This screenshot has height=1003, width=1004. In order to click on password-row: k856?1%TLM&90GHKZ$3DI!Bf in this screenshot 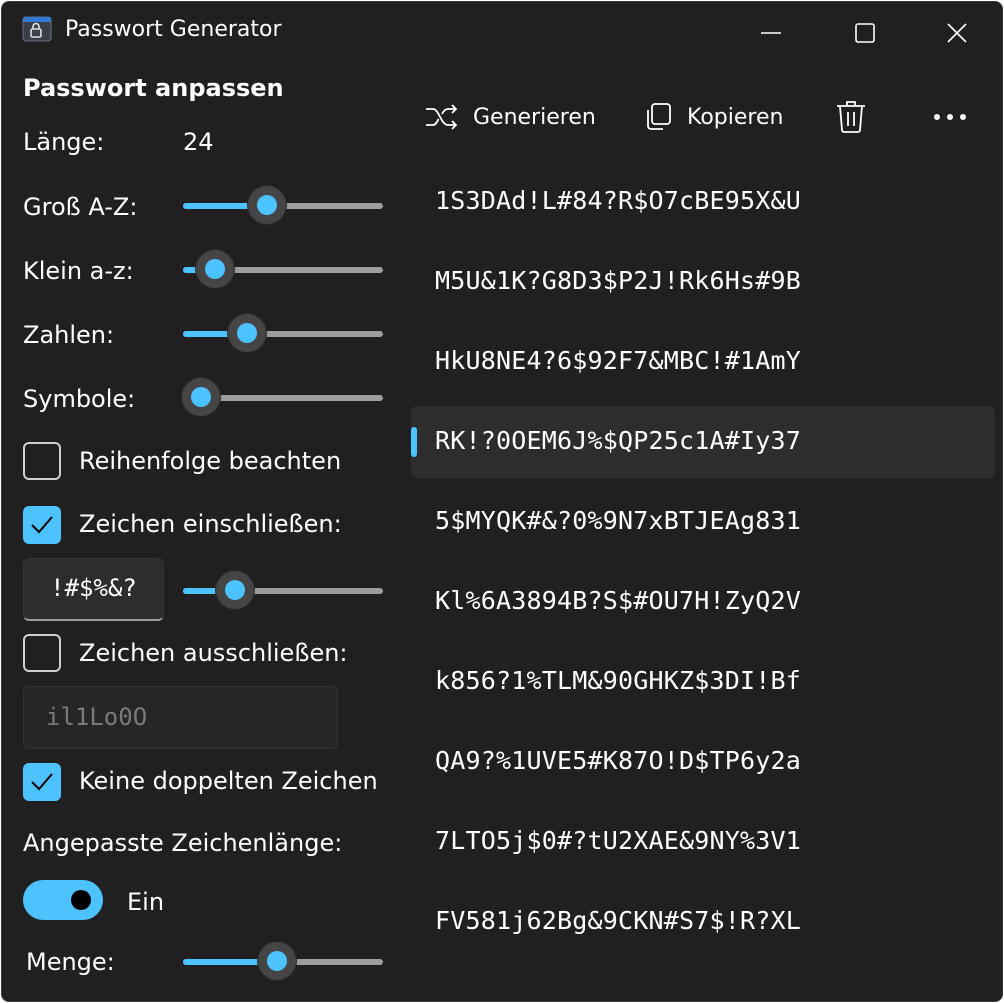, I will do `click(703, 682)`.